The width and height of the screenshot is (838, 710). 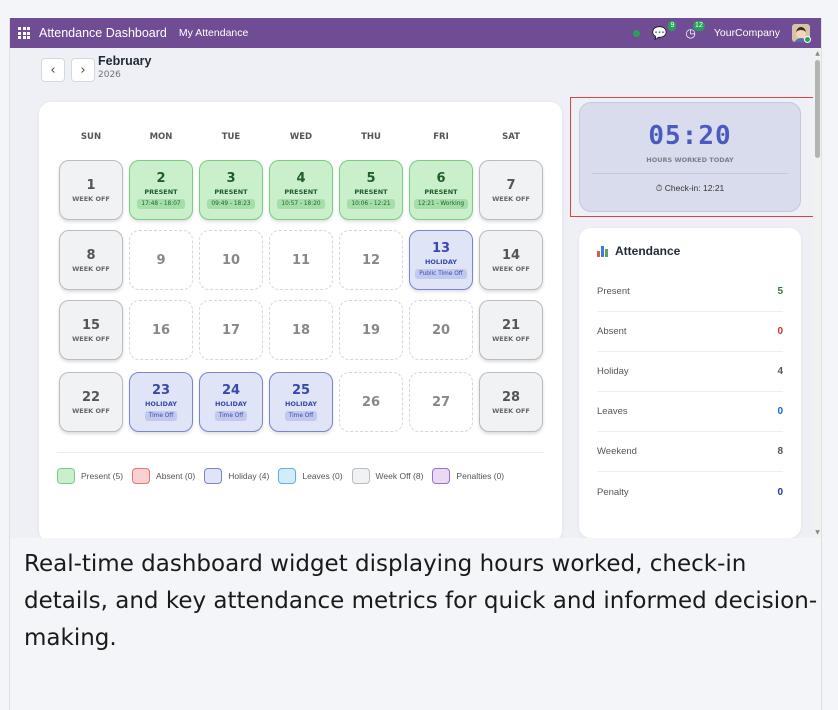 What do you see at coordinates (664, 30) in the screenshot?
I see `chat-icon: 💬 9` at bounding box center [664, 30].